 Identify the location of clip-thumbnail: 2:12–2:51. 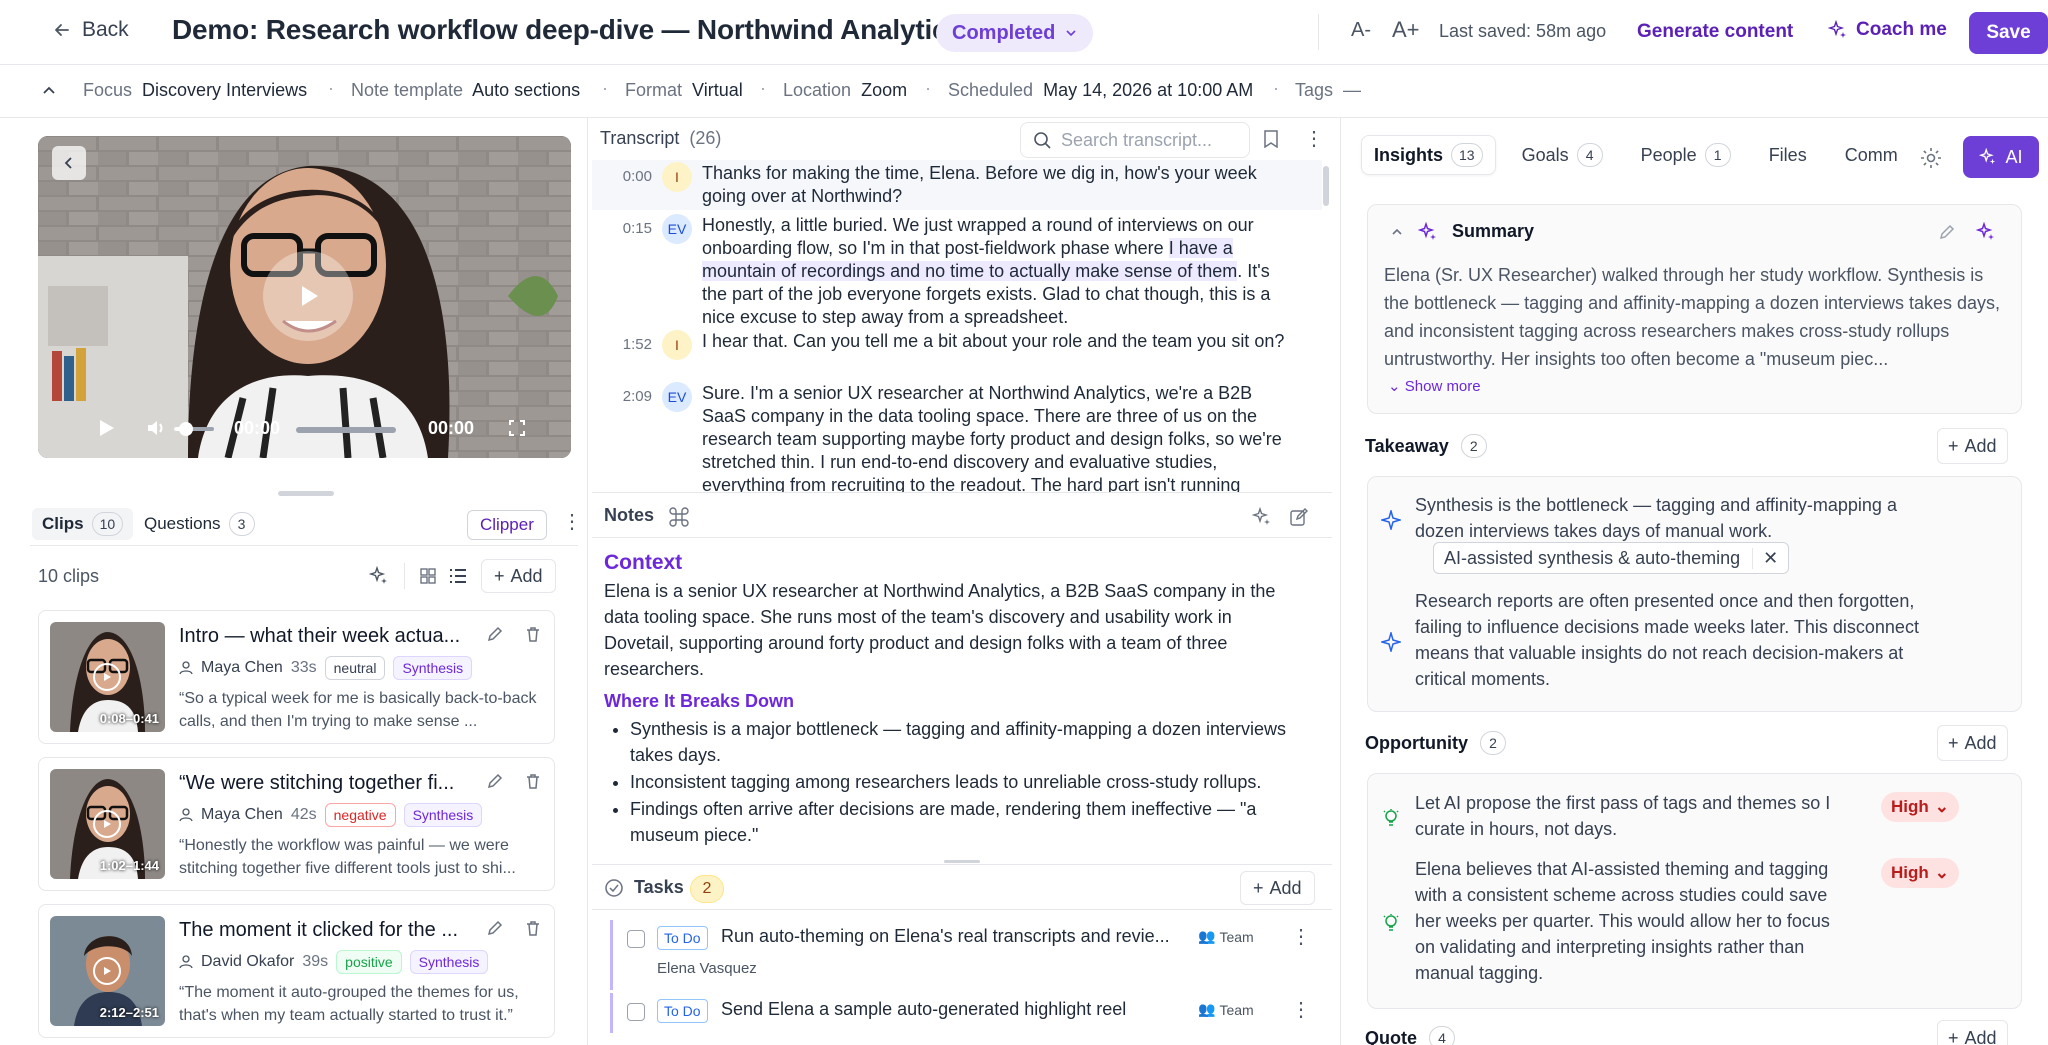
(107, 971).